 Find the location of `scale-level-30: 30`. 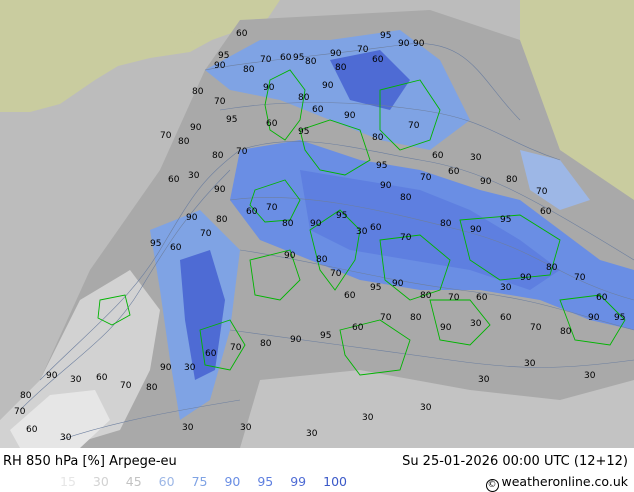

scale-level-30: 30 is located at coordinates (100, 481).